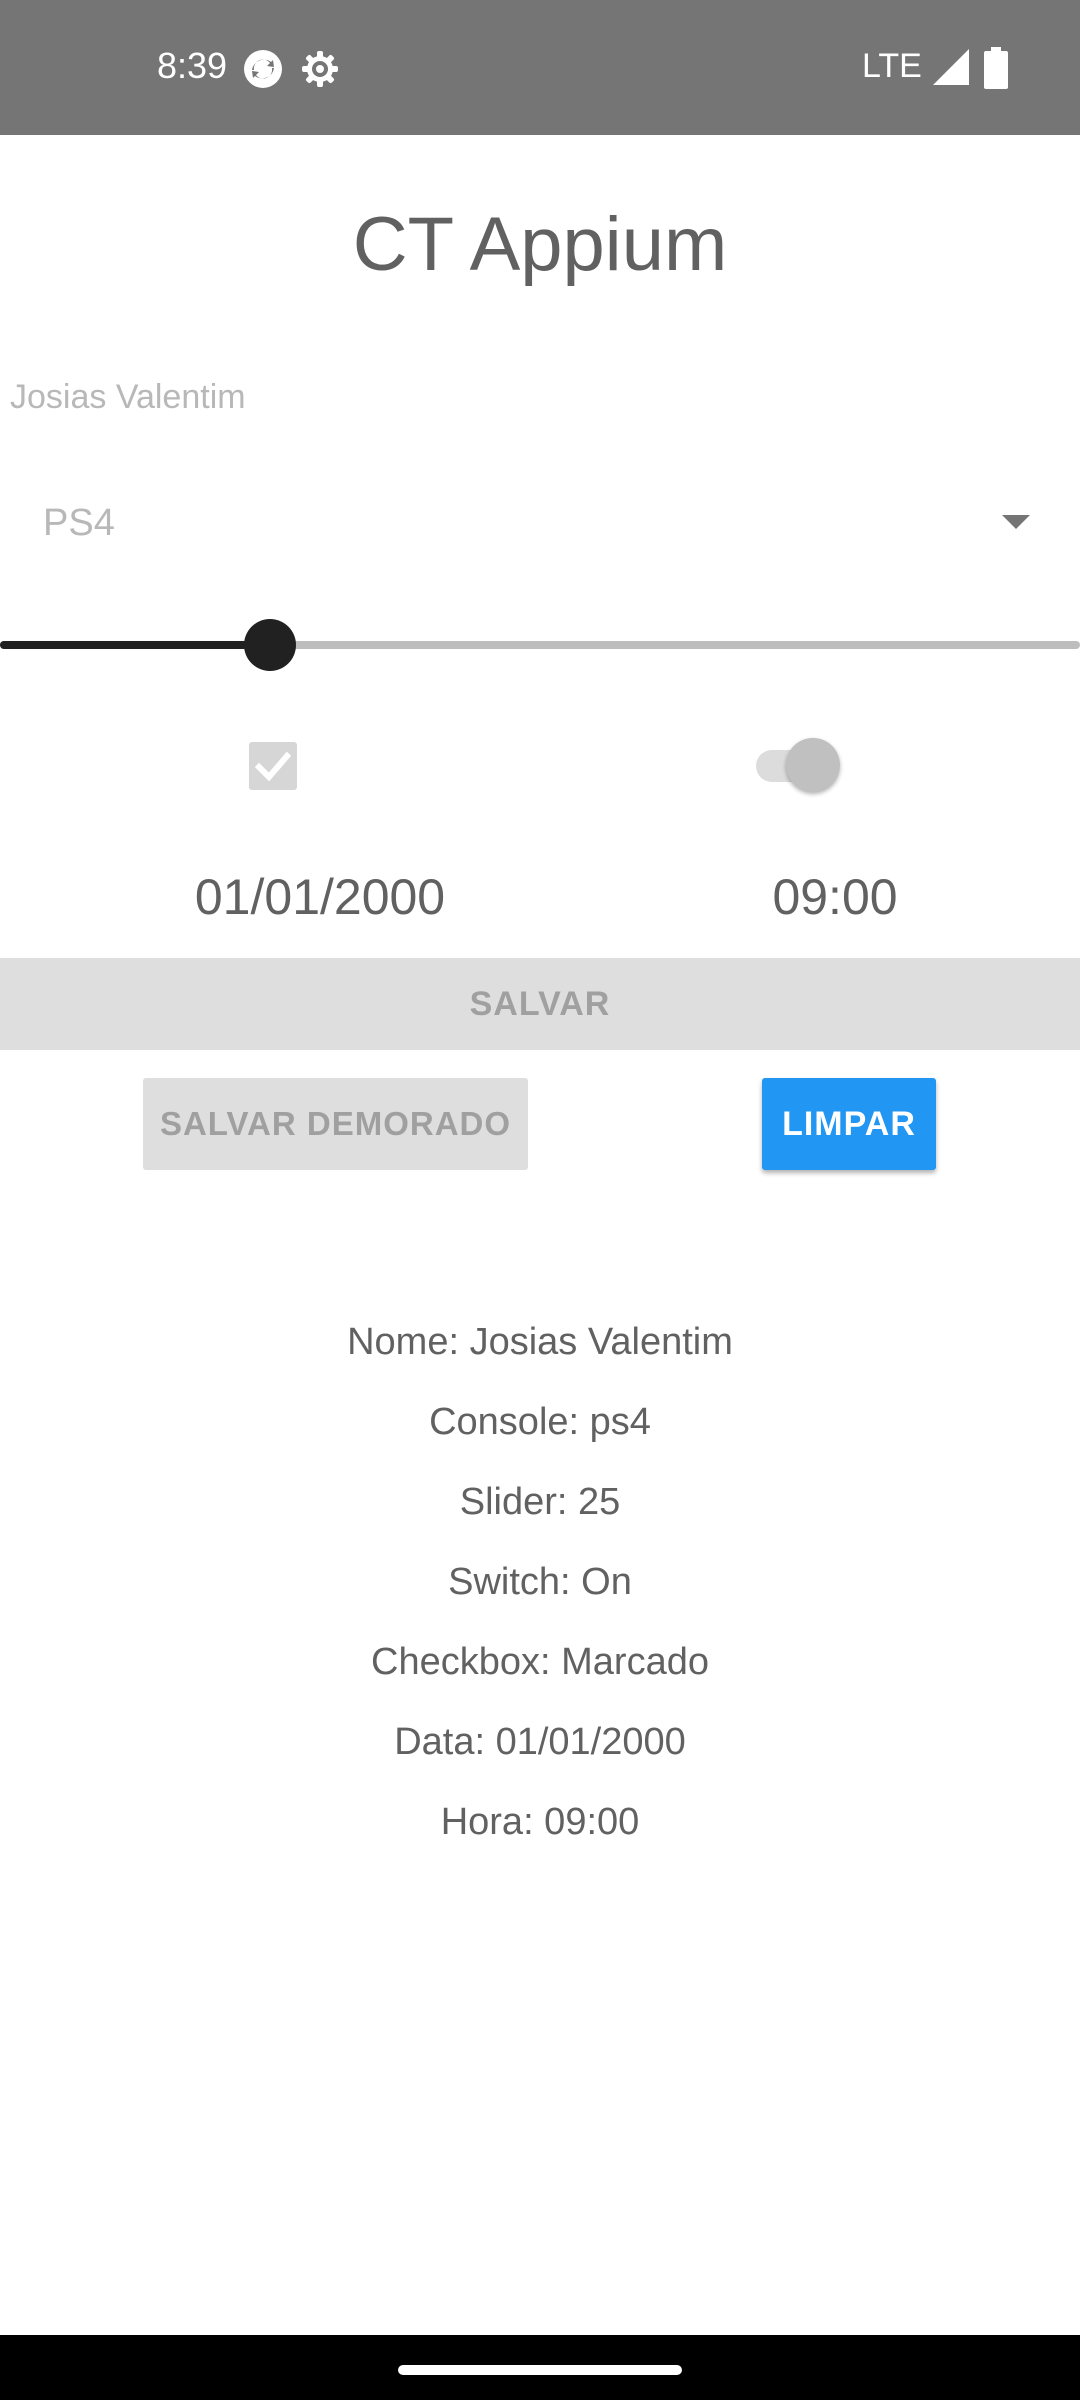 The image size is (1080, 2400). I want to click on save-delayed-button: SALVAR DEMORADO, so click(335, 1124).